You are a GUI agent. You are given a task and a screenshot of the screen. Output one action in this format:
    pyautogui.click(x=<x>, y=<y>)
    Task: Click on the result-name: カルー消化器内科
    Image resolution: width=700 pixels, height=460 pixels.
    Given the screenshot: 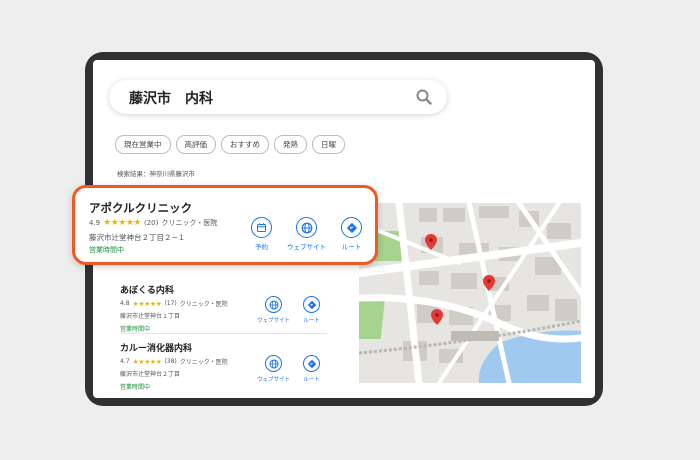 What is the action you would take?
    pyautogui.click(x=225, y=347)
    